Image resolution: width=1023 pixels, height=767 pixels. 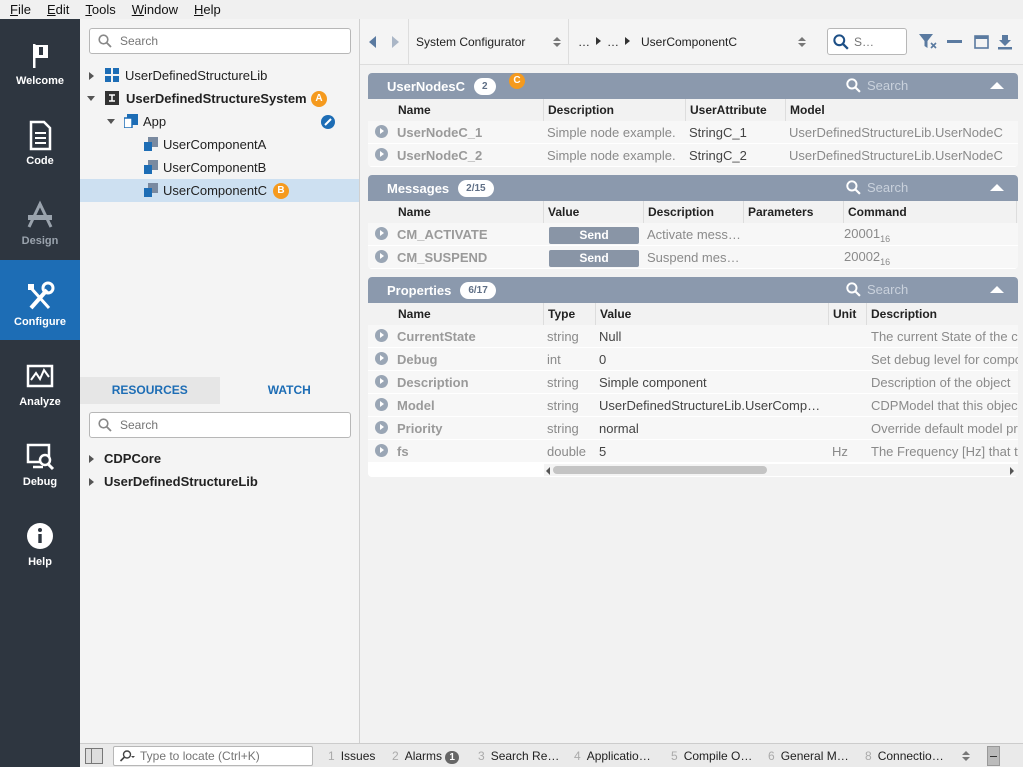 I want to click on cell-value: 0, so click(x=711, y=359).